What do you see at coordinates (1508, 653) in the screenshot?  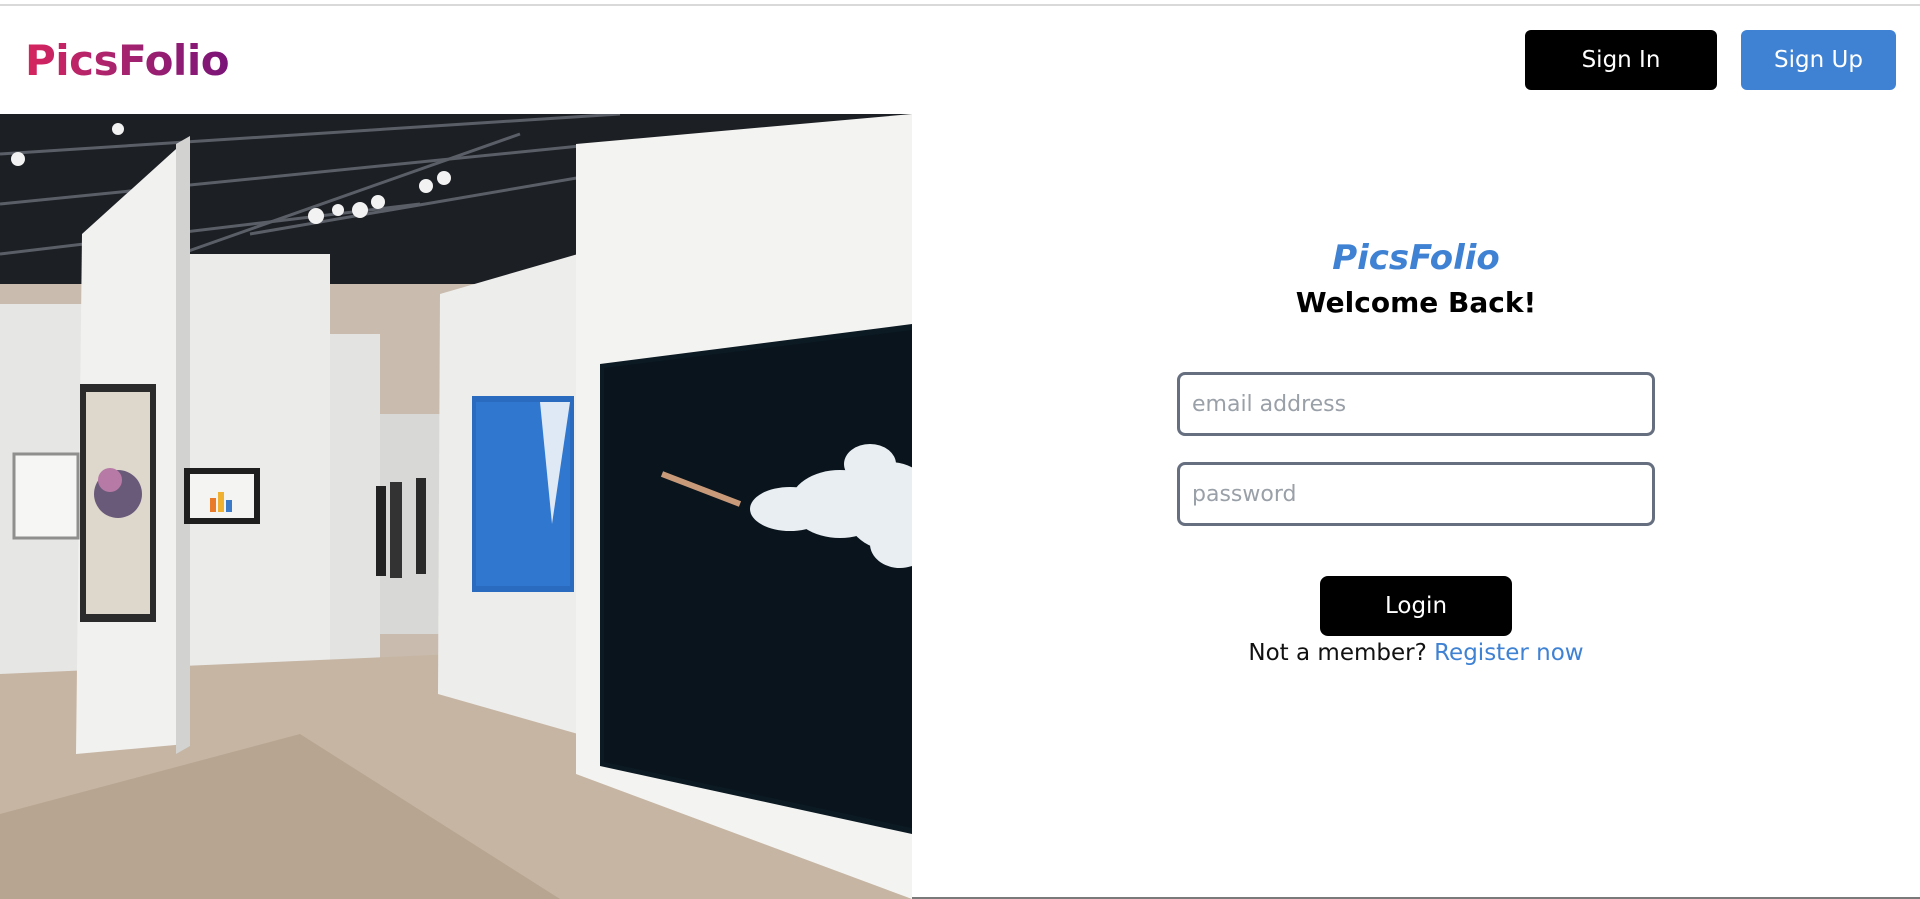 I see `register-link: Register now` at bounding box center [1508, 653].